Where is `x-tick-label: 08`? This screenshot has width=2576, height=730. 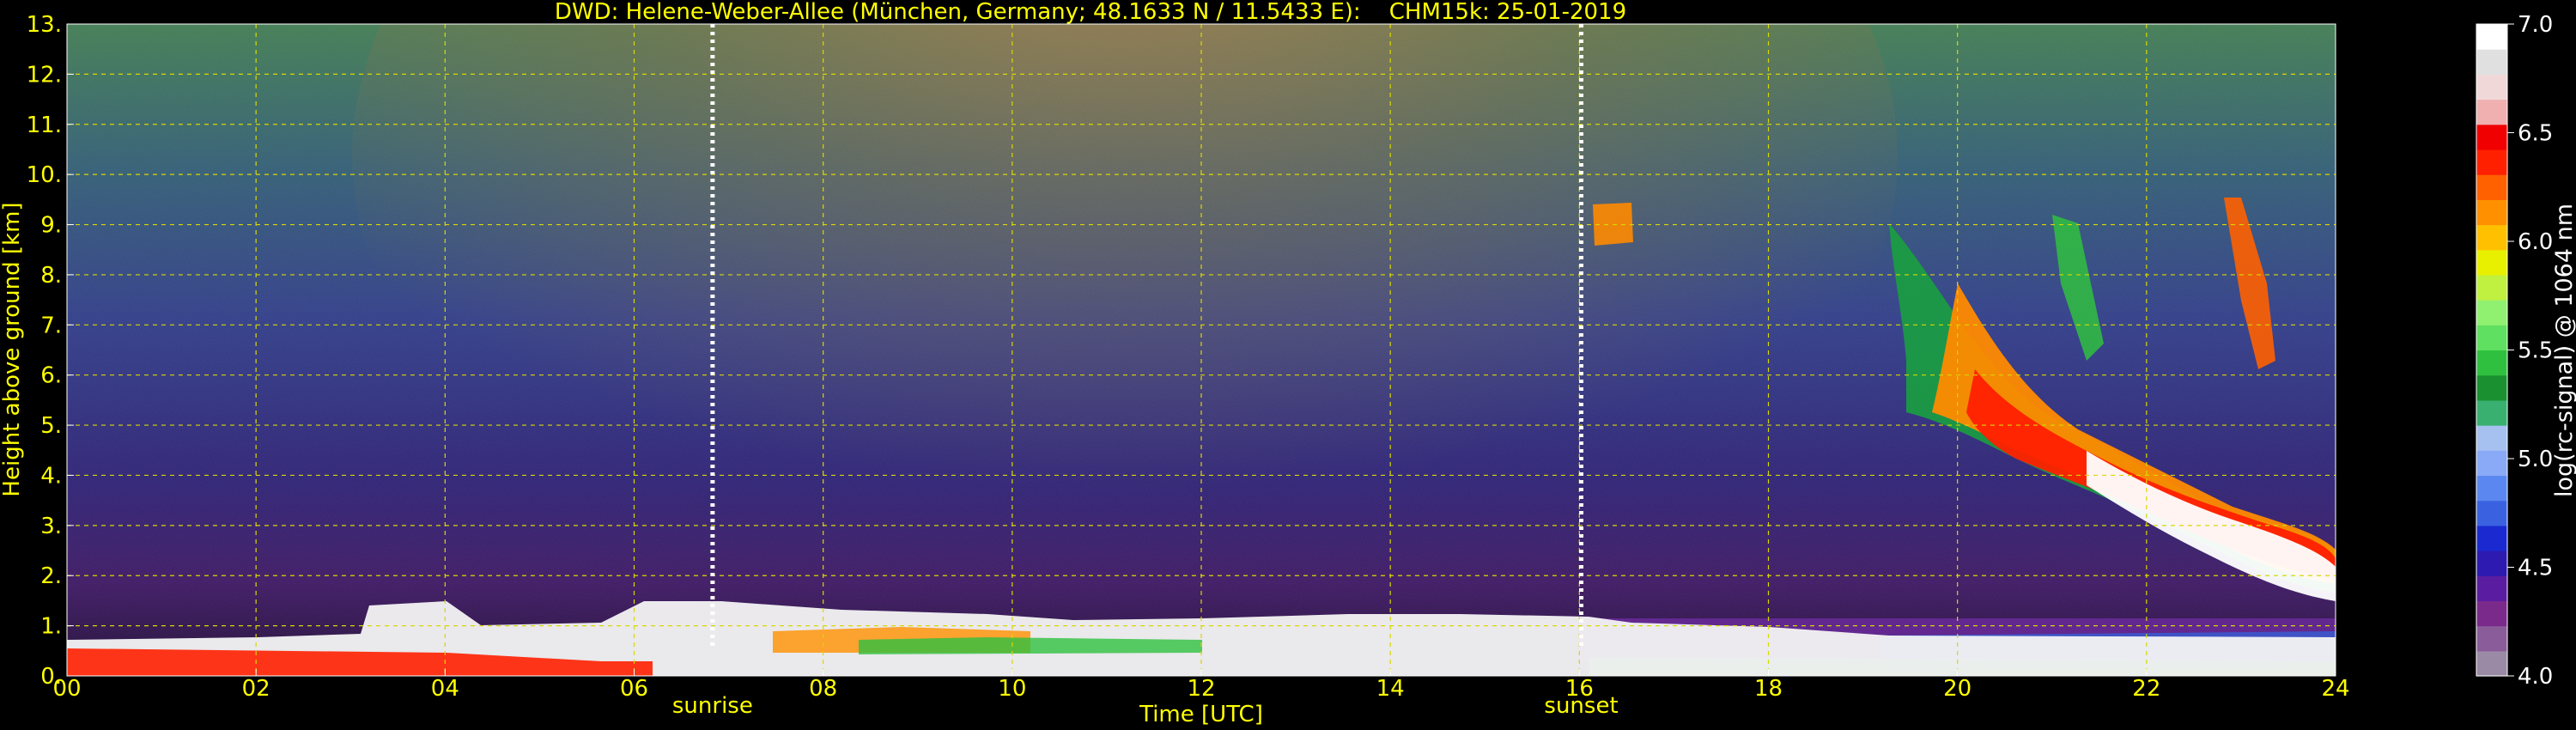
x-tick-label: 08 is located at coordinates (823, 689).